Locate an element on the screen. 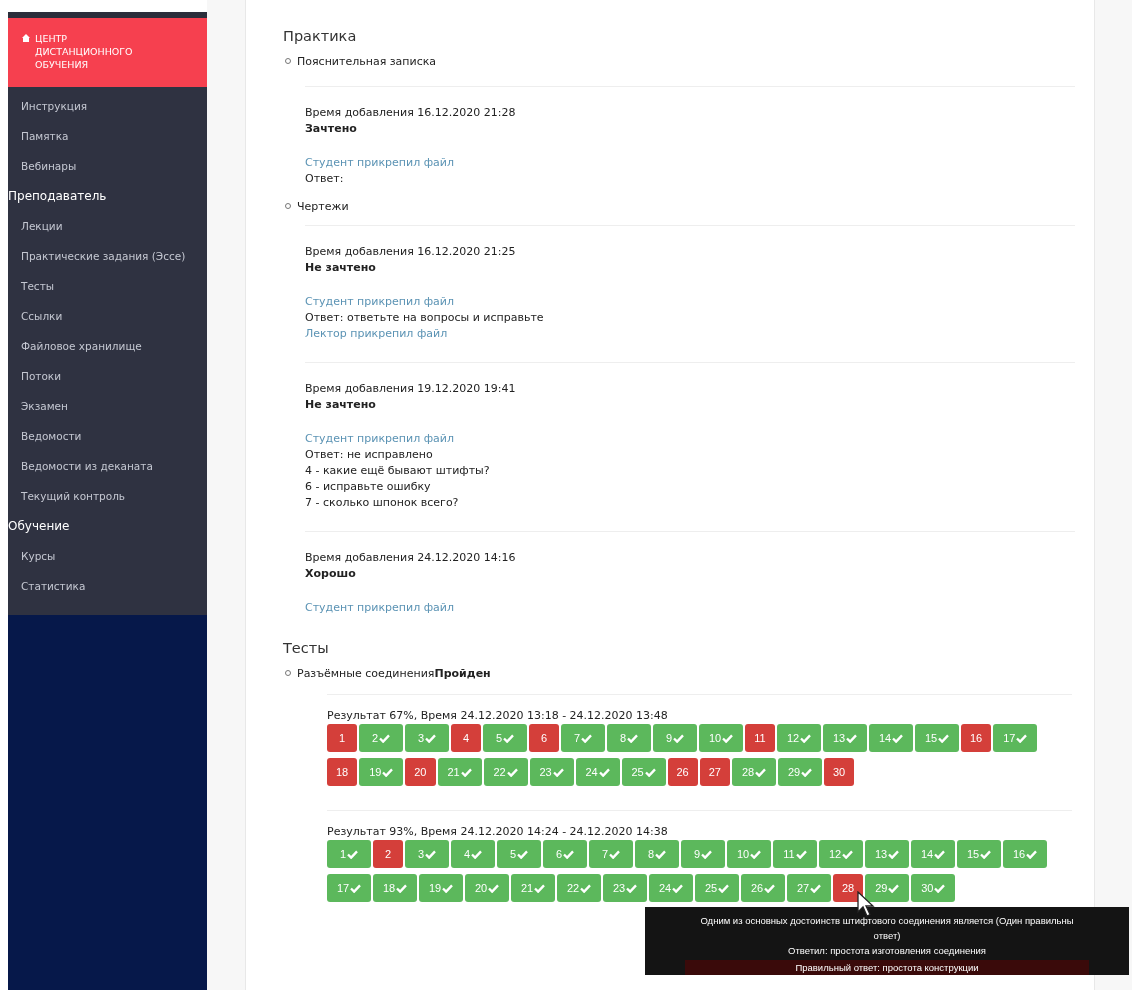 Image resolution: width=1132 pixels, height=990 pixels. file-link: Лектор прикрепил файл is located at coordinates (690, 334).